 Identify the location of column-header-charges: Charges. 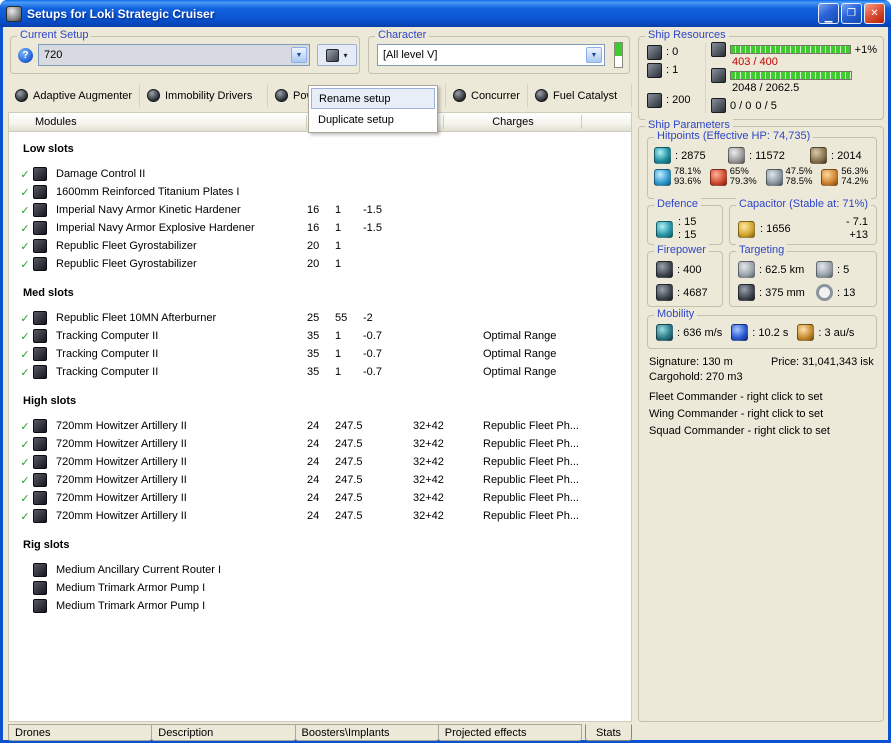
(513, 122).